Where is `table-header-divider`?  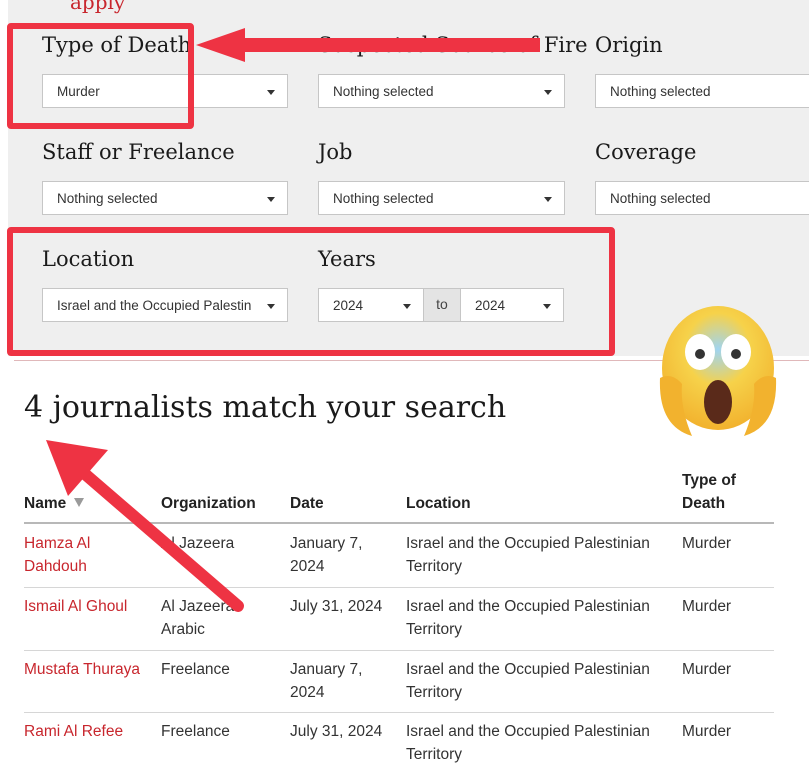
table-header-divider is located at coordinates (399, 523).